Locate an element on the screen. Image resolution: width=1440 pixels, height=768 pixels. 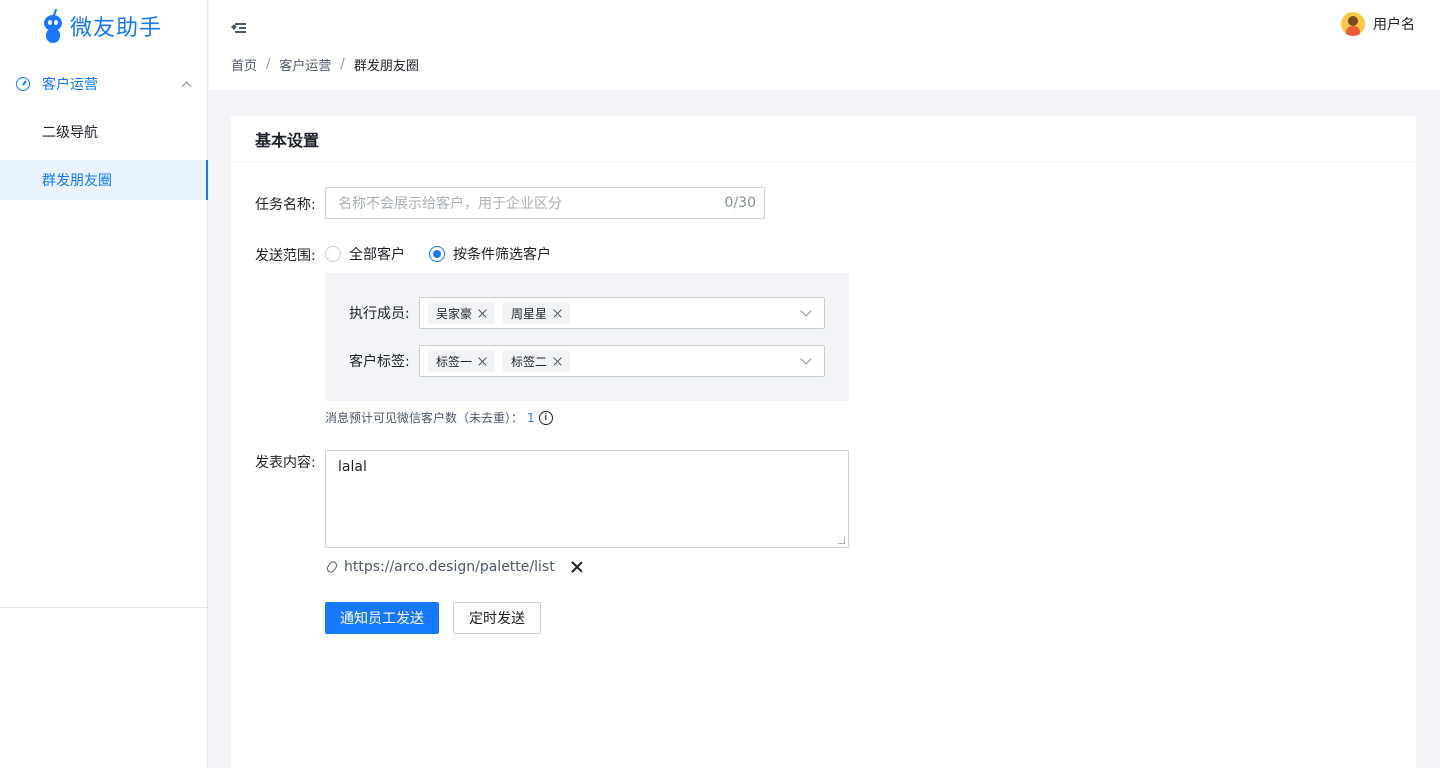
schedule-send-button: 定时发送 is located at coordinates (497, 618).